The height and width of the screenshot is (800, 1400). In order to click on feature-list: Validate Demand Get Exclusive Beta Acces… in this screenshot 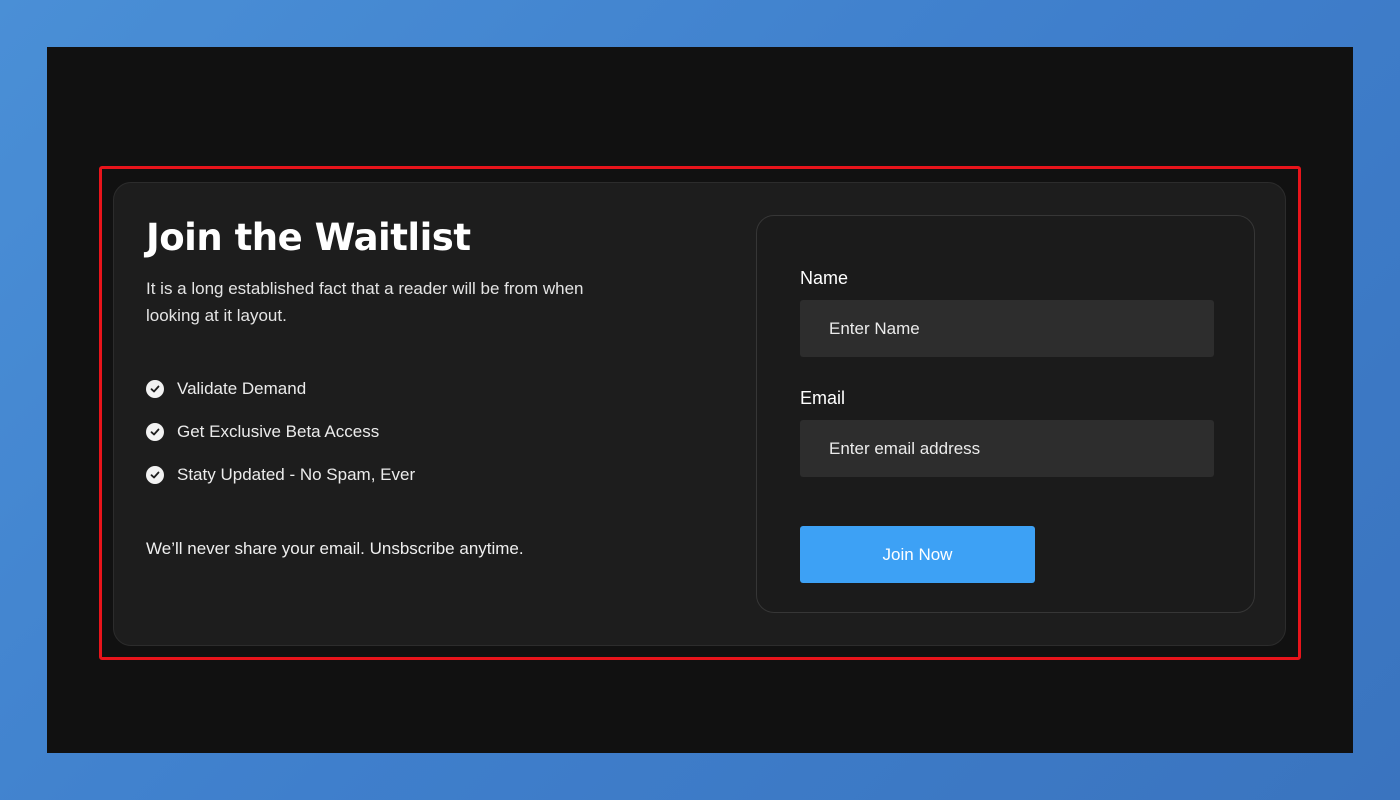, I will do `click(381, 431)`.